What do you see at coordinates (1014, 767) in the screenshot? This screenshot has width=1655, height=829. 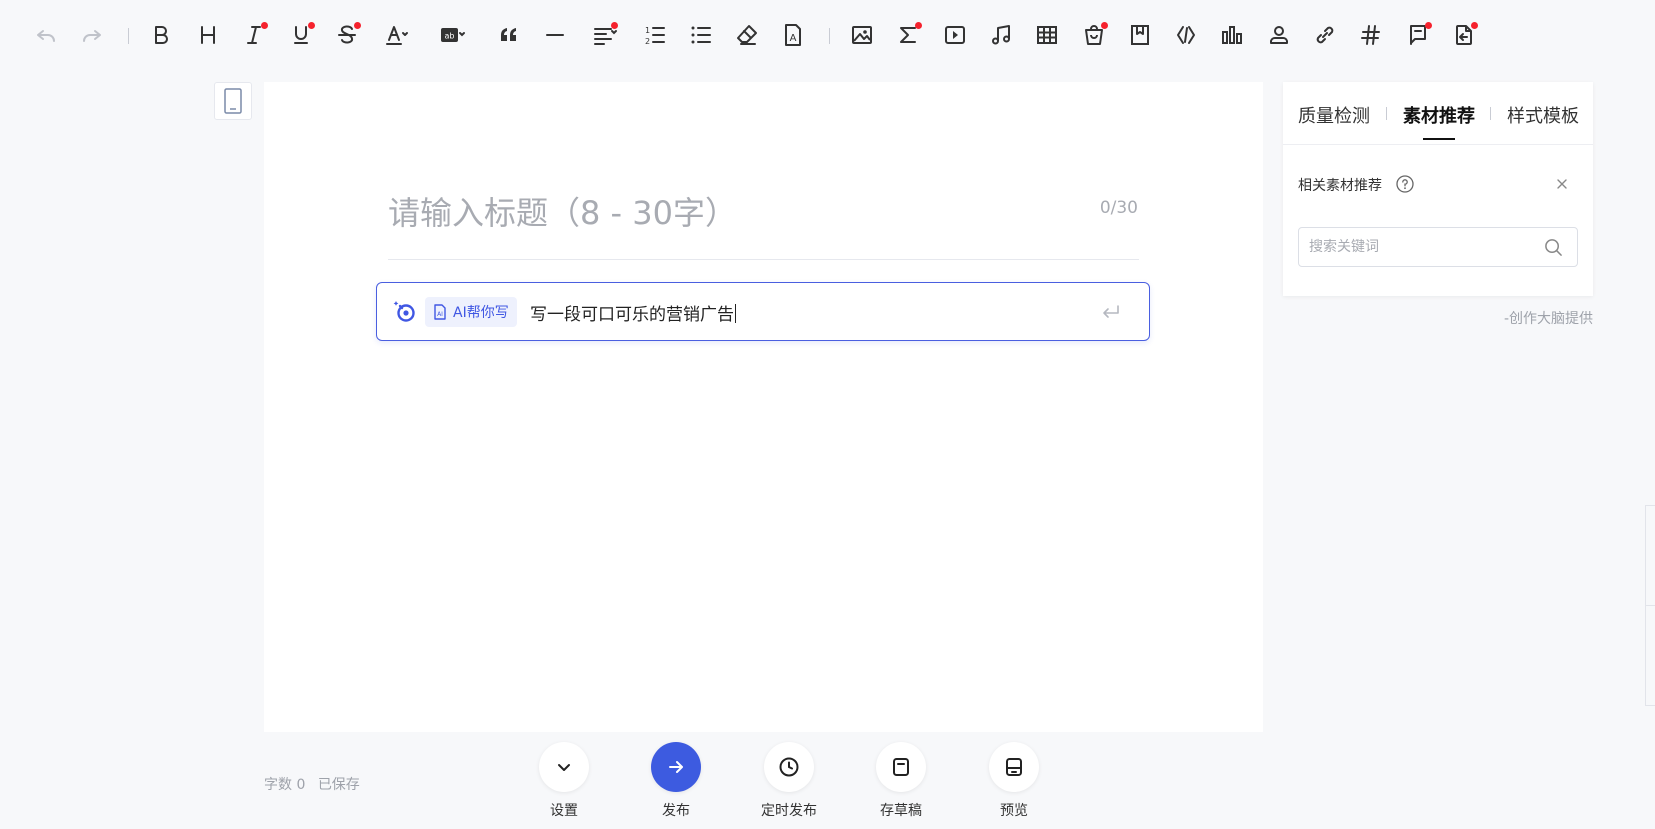 I see `preview-circle` at bounding box center [1014, 767].